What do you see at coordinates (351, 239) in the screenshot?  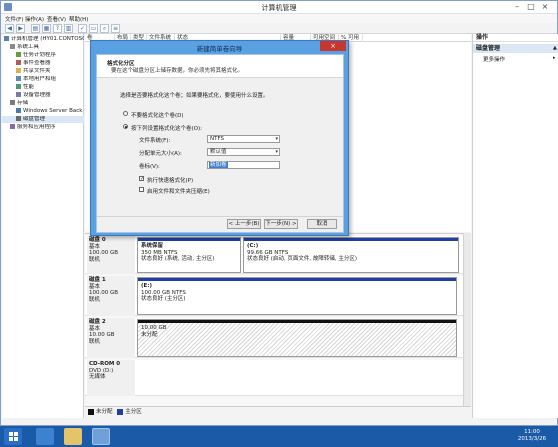 I see `partition-color-bar` at bounding box center [351, 239].